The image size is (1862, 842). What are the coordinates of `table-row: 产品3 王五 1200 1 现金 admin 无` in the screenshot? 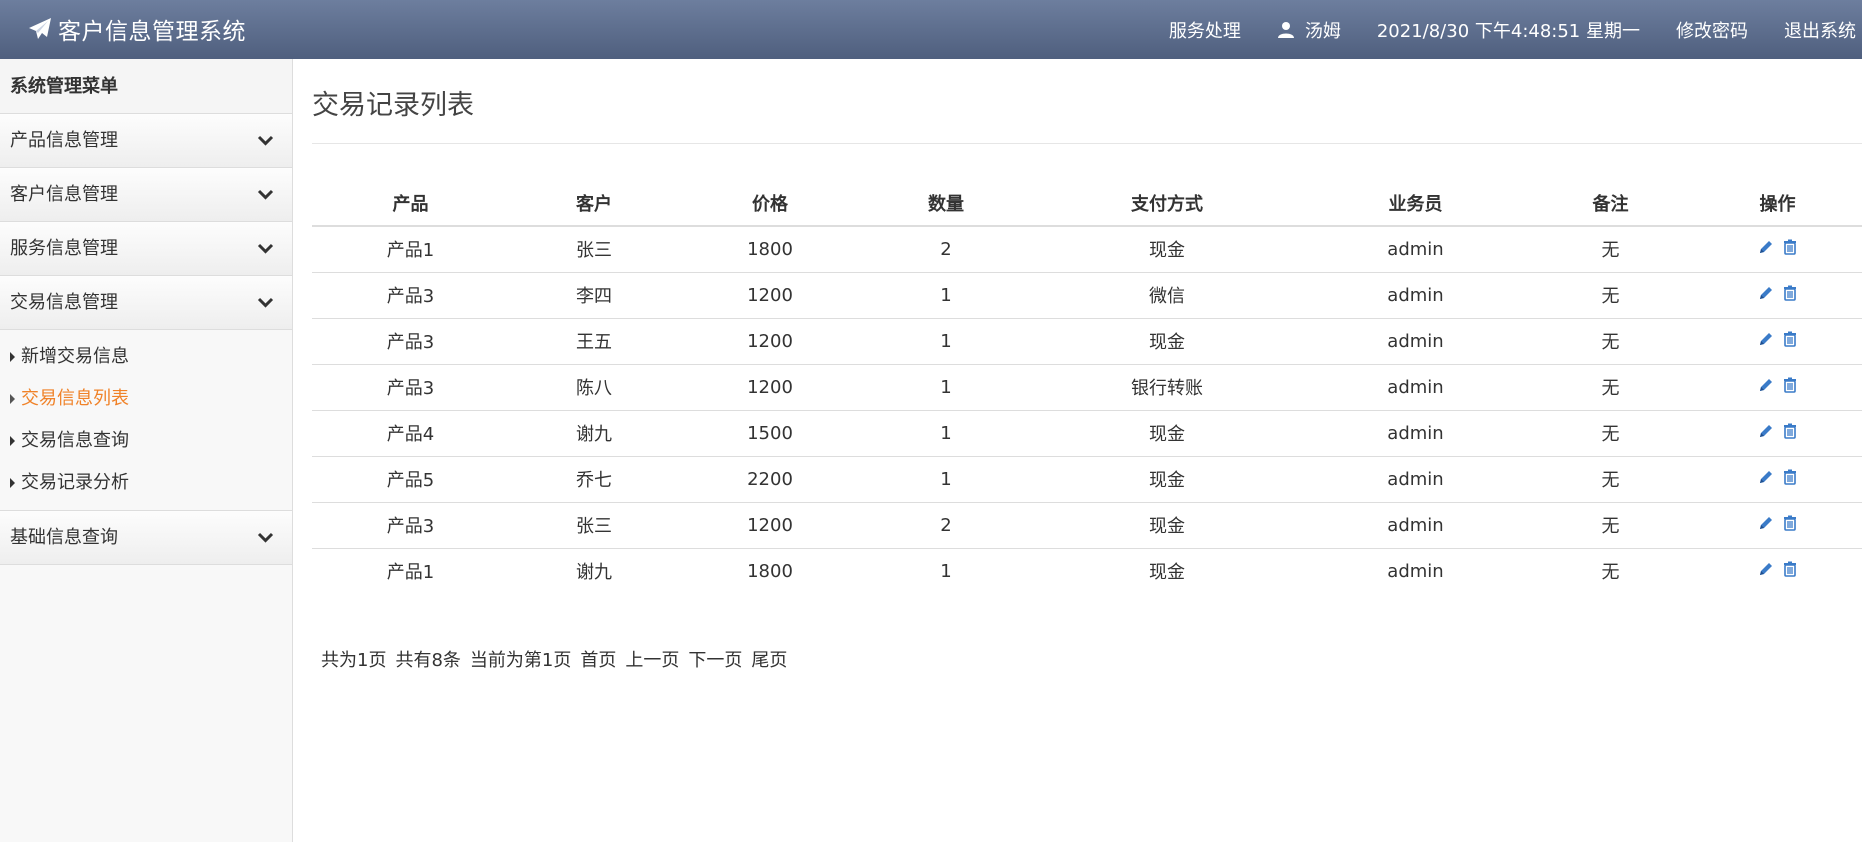 It's located at (1087, 340).